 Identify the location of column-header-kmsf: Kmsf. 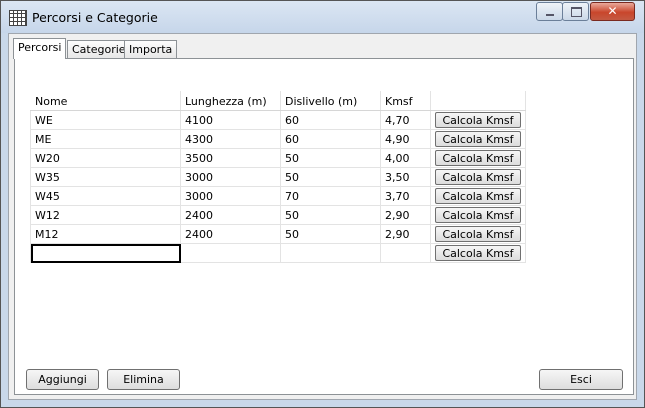
(405, 101).